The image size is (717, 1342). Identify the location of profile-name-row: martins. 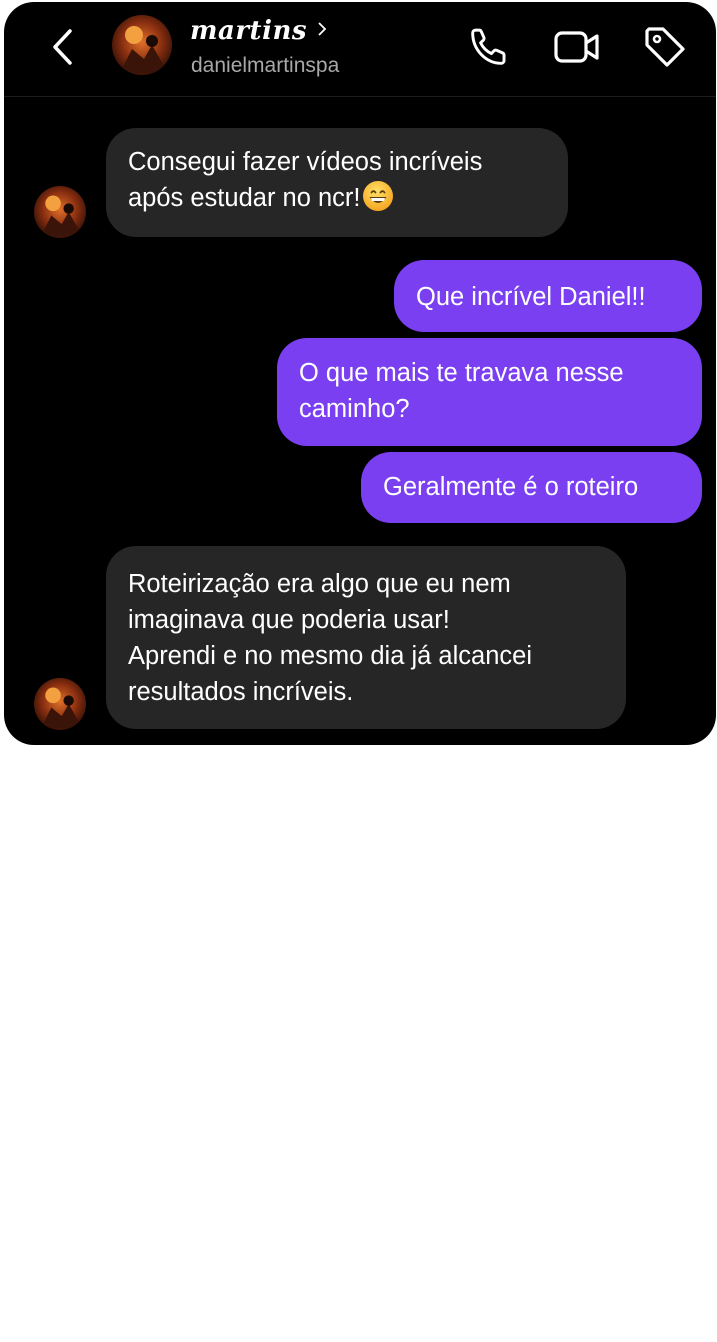
(258, 31).